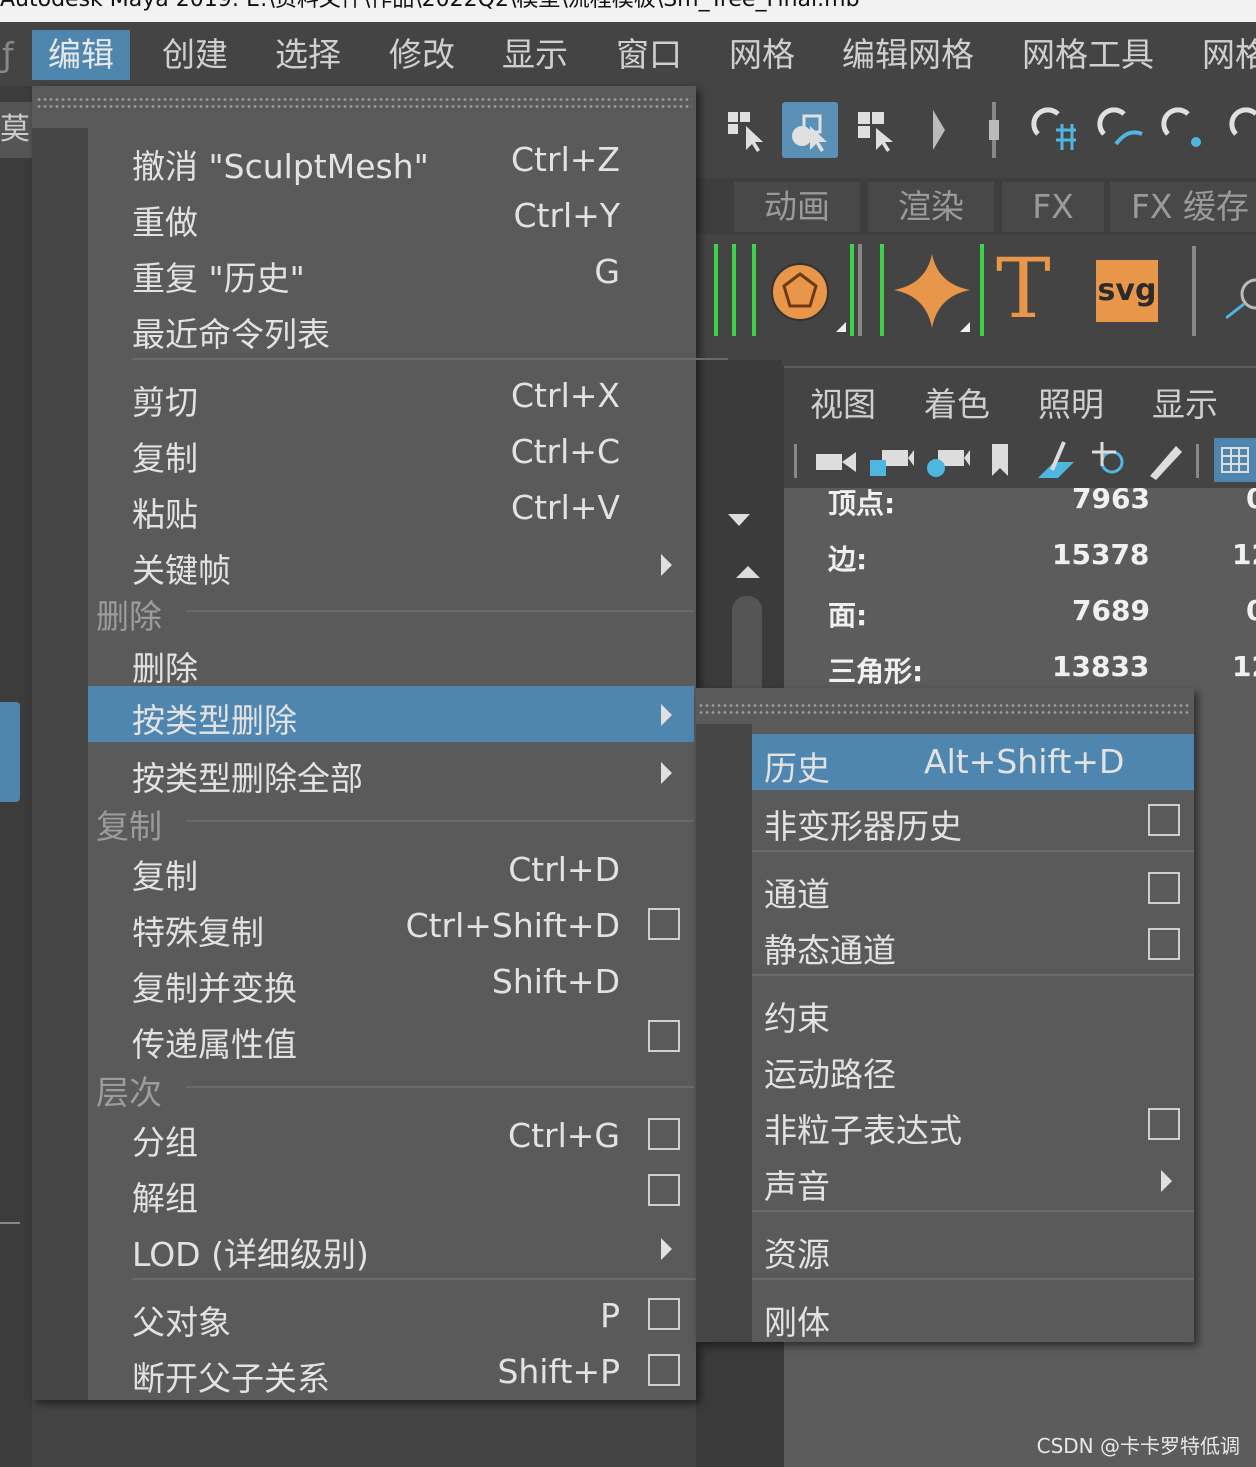 The width and height of the screenshot is (1256, 1467). I want to click on main-menubar: ƒ 编辑 创建 选择 修改 显示 窗口 网格 编辑网格 网格工具 网格, so click(628, 54).